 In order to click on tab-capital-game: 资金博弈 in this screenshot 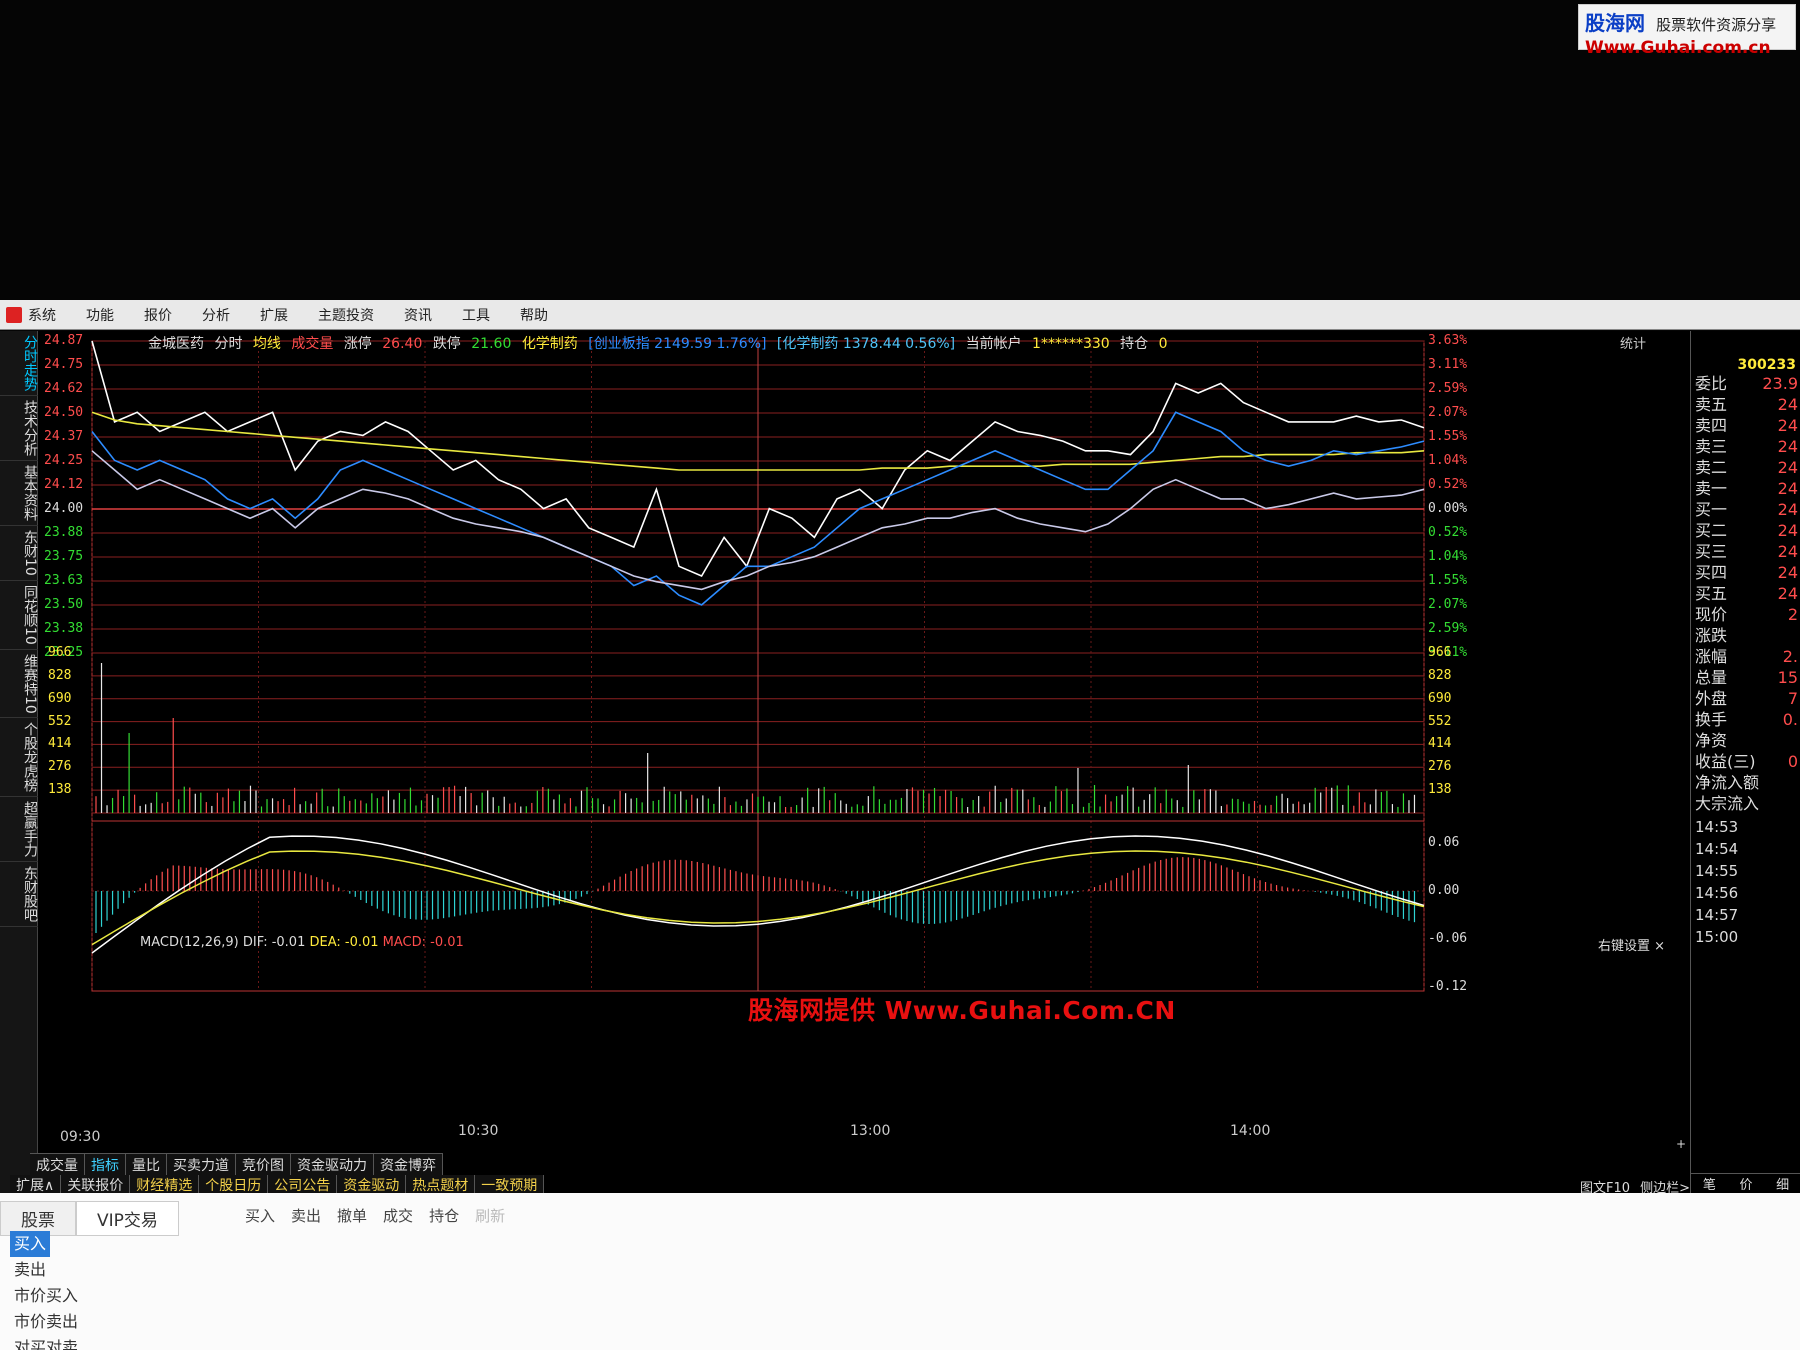, I will do `click(408, 1164)`.